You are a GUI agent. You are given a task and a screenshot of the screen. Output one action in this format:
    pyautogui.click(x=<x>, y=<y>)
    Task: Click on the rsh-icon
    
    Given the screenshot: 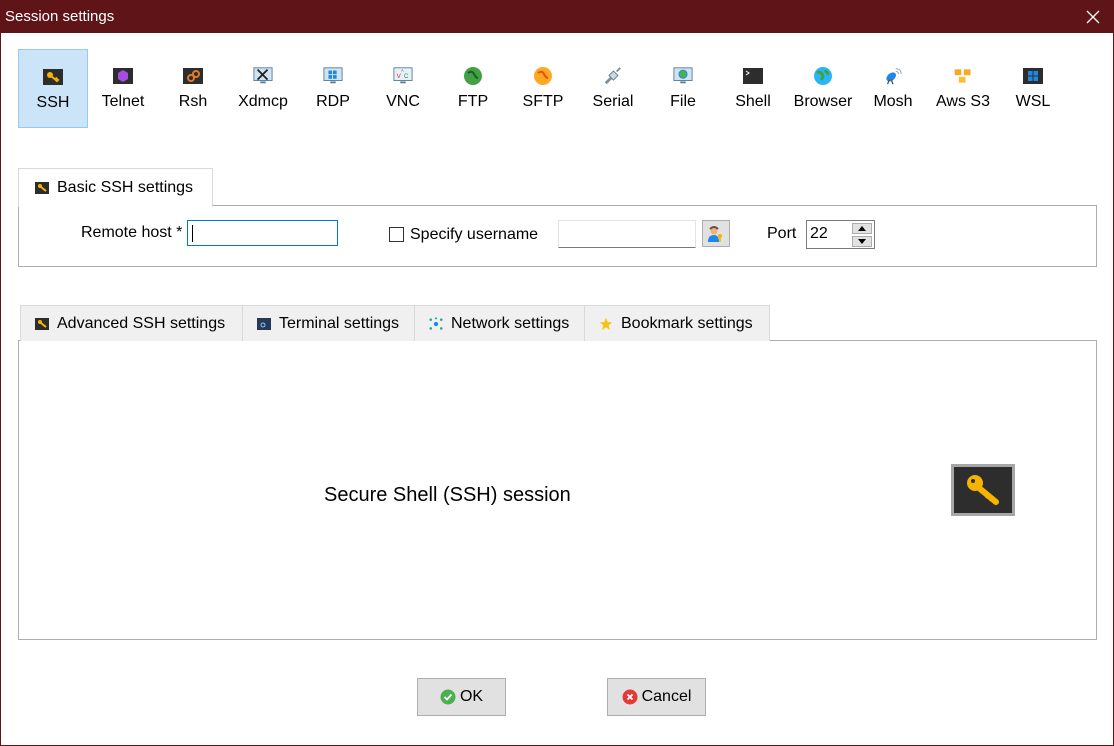 What is the action you would take?
    pyautogui.click(x=193, y=76)
    